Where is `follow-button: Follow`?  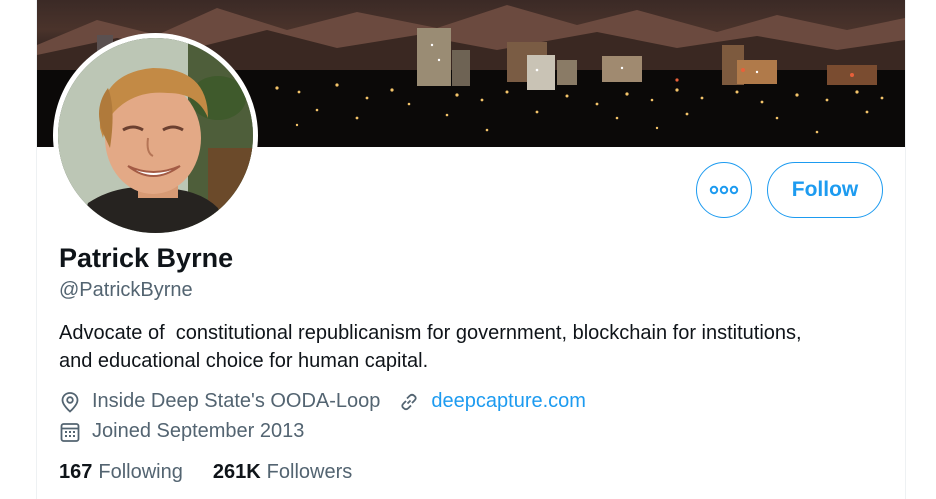
follow-button: Follow is located at coordinates (825, 190).